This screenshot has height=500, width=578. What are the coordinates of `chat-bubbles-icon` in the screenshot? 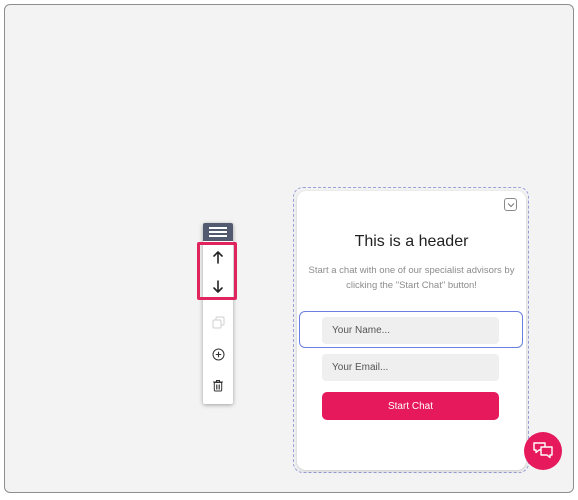 It's located at (543, 450).